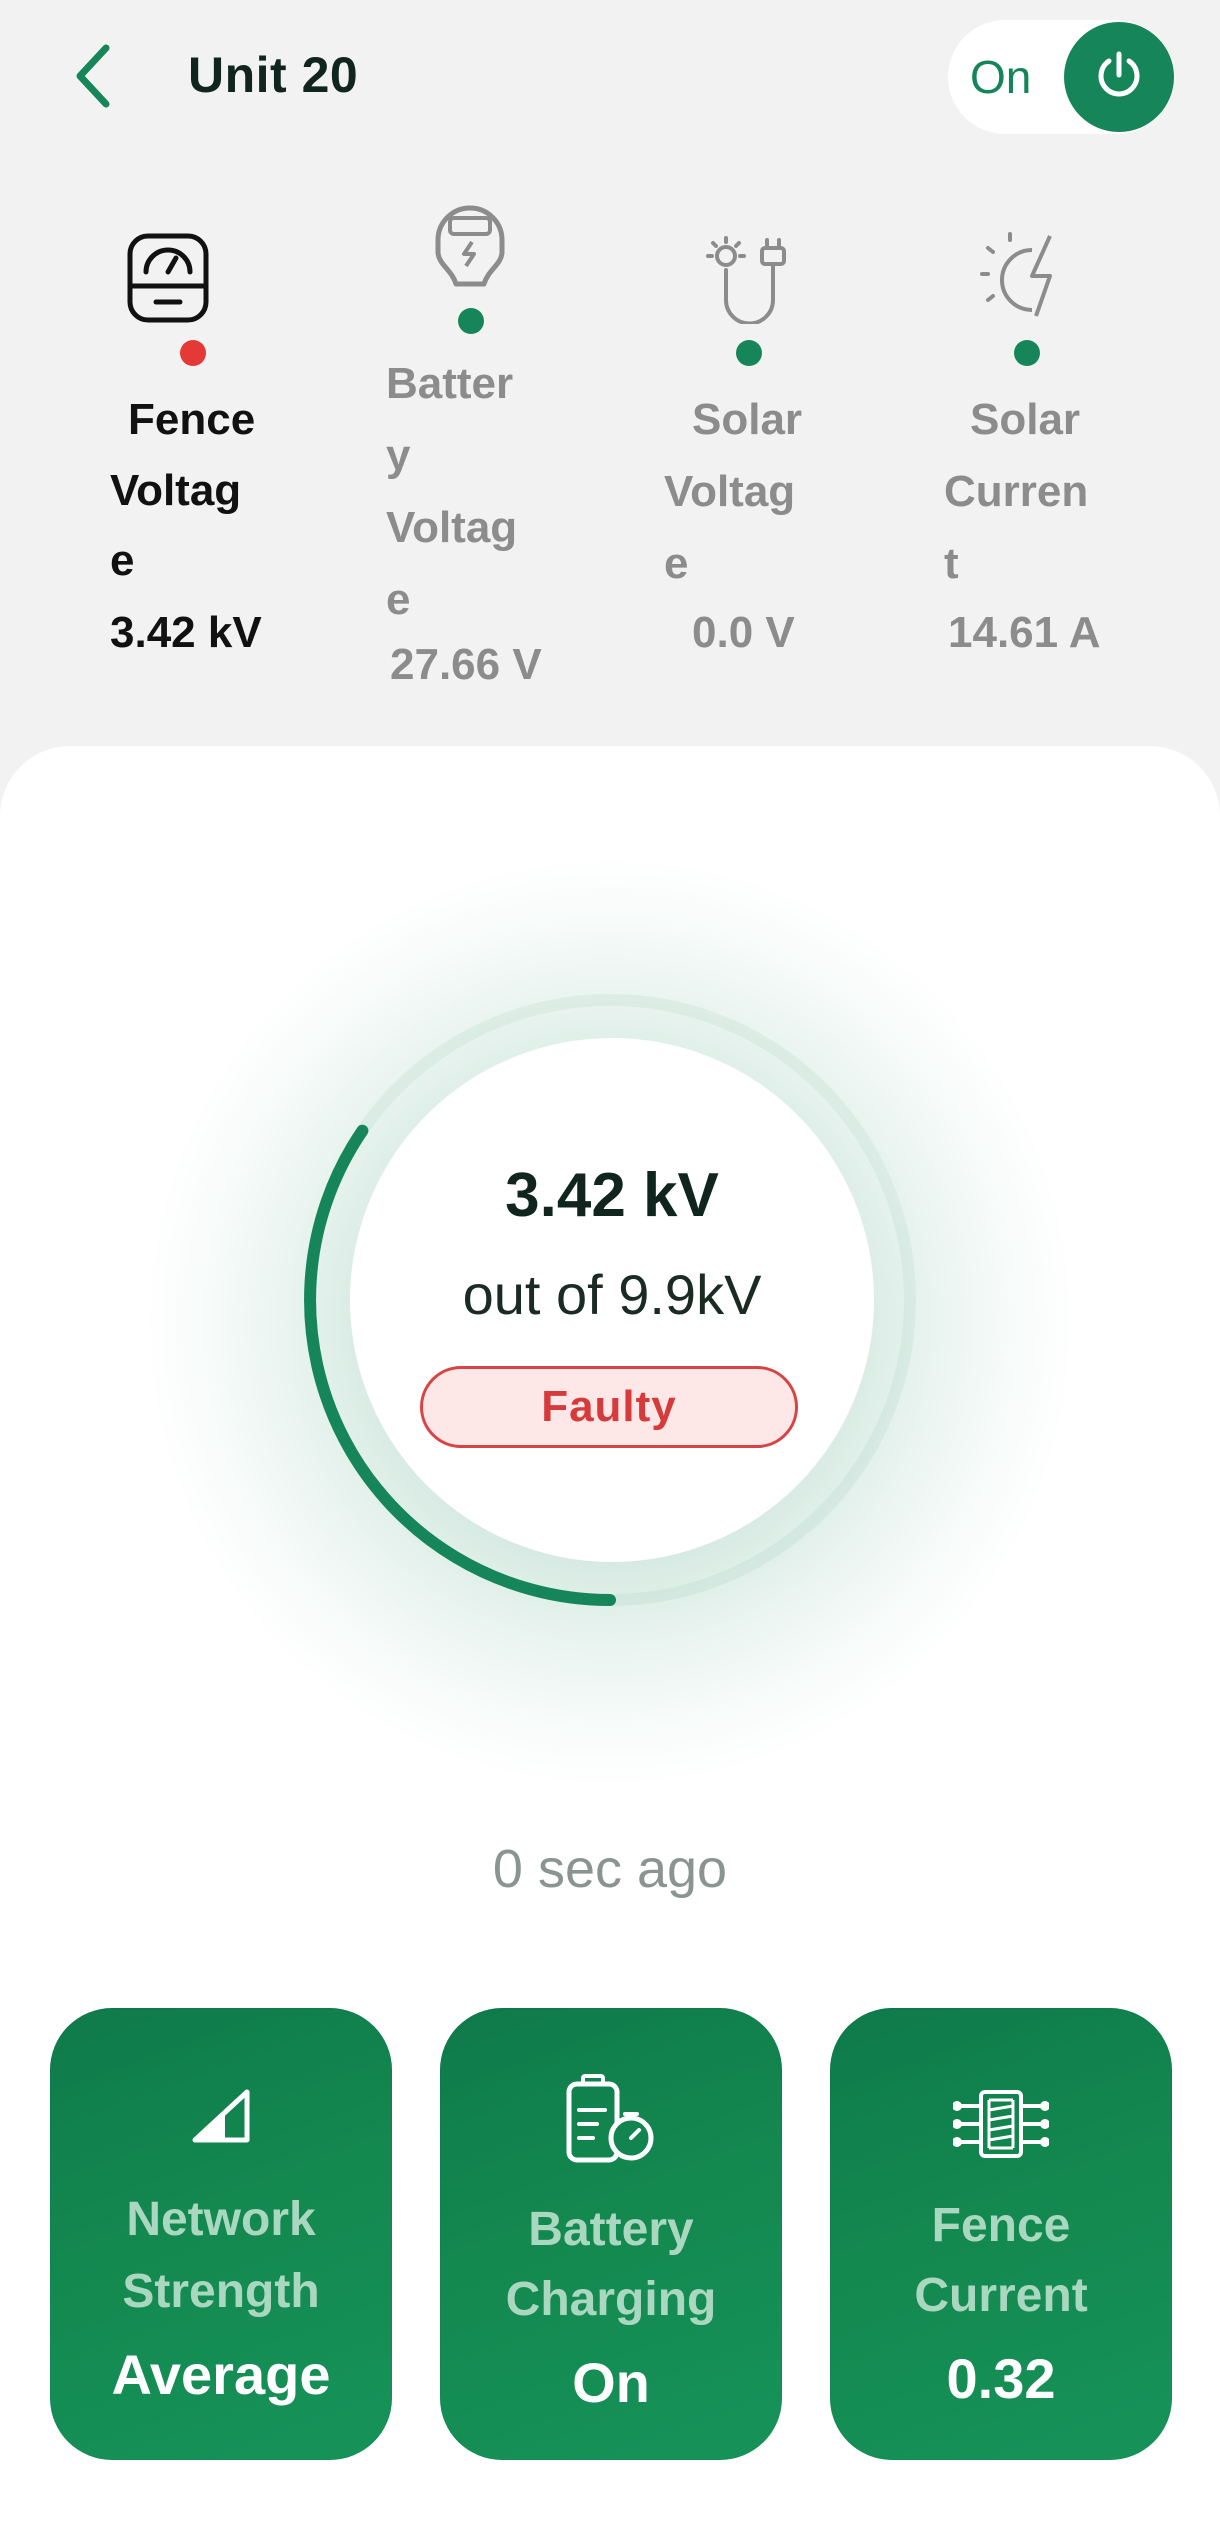  What do you see at coordinates (610, 80) in the screenshot?
I see `app-header: Unit 20 On` at bounding box center [610, 80].